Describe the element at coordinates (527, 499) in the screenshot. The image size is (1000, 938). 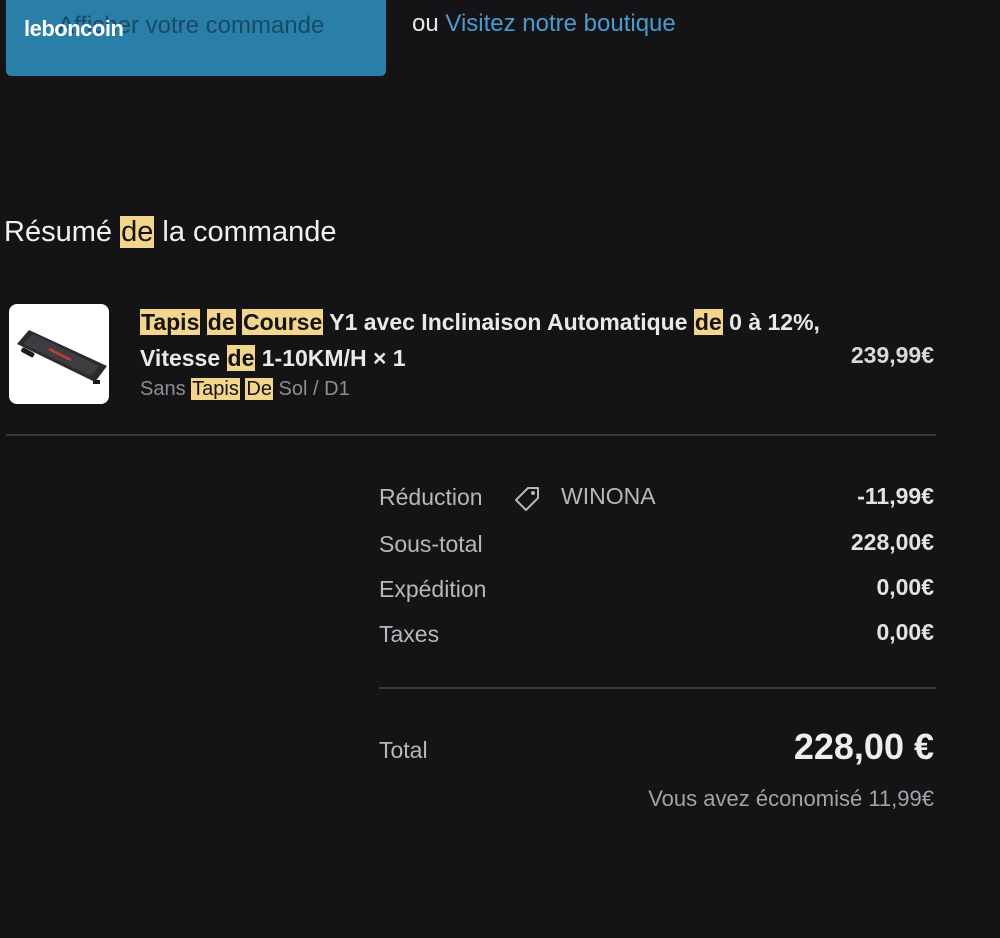
I see `tag-icon` at that location.